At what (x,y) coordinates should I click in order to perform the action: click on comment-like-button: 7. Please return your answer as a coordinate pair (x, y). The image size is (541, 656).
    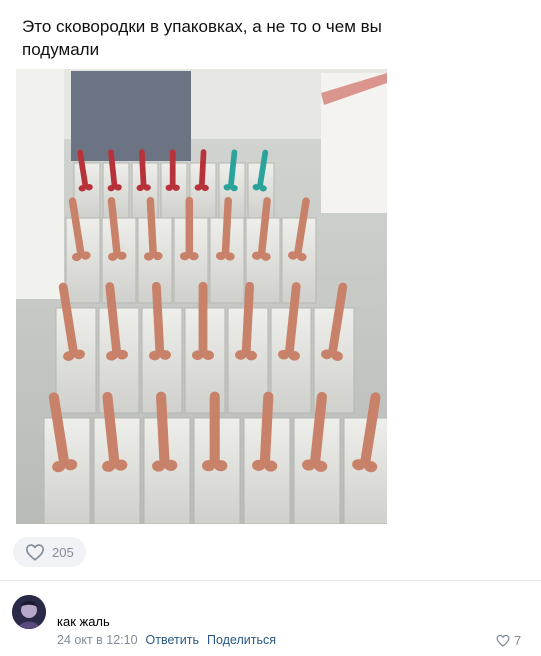
    Looking at the image, I should click on (508, 640).